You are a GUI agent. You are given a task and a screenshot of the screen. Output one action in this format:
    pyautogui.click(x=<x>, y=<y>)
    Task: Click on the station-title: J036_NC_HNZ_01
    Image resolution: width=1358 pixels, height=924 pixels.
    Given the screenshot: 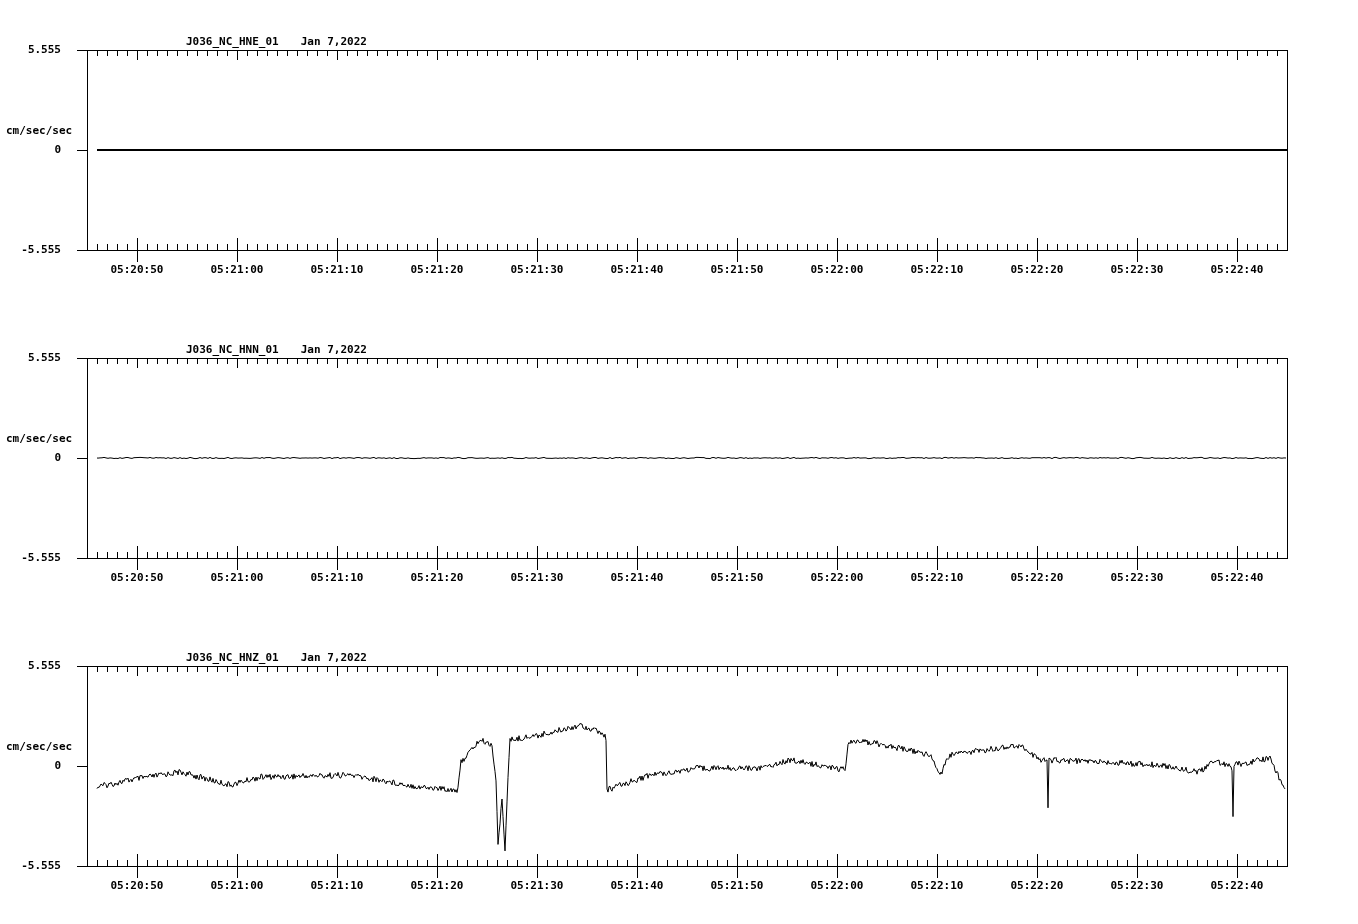 What is the action you would take?
    pyautogui.click(x=232, y=658)
    